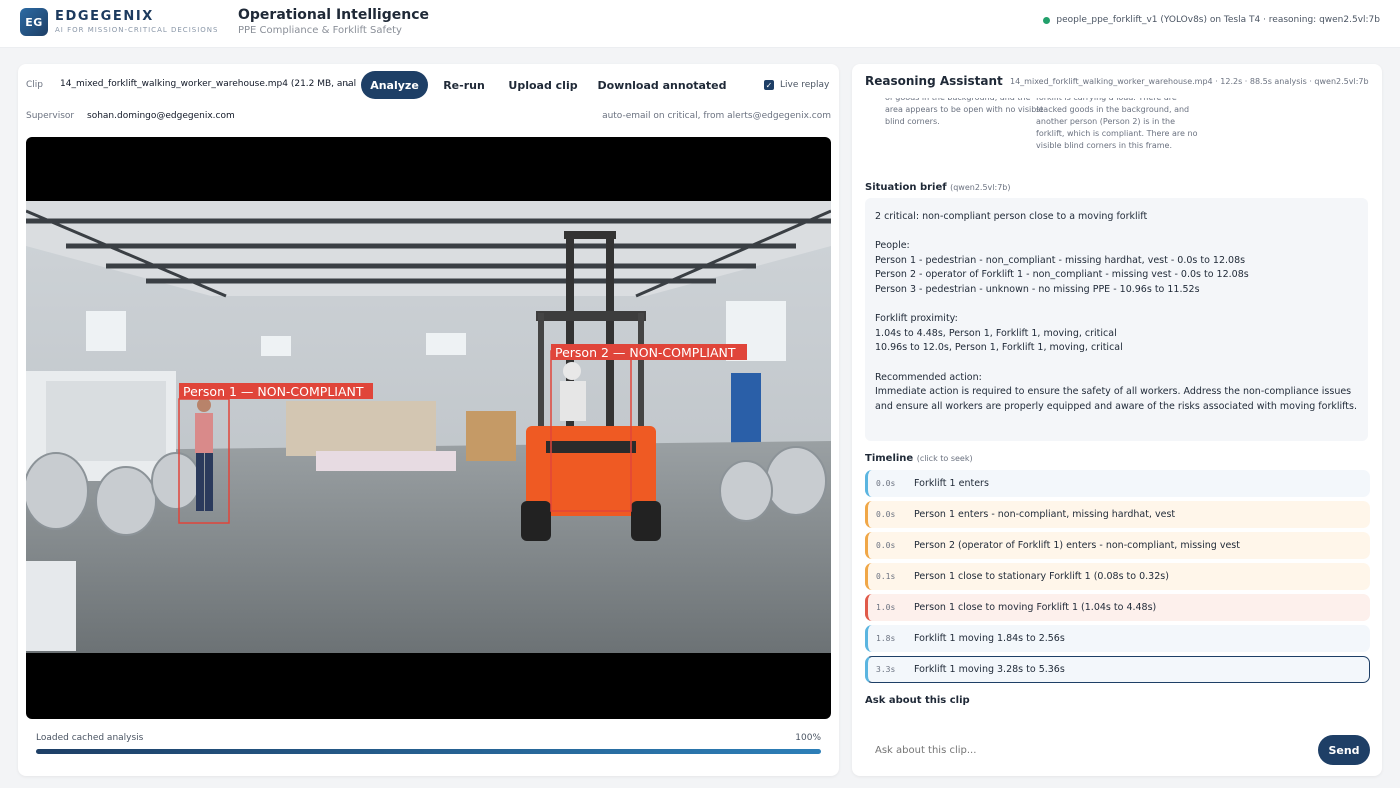  Describe the element at coordinates (464, 85) in the screenshot. I see `rerun-button: Re-run` at that location.